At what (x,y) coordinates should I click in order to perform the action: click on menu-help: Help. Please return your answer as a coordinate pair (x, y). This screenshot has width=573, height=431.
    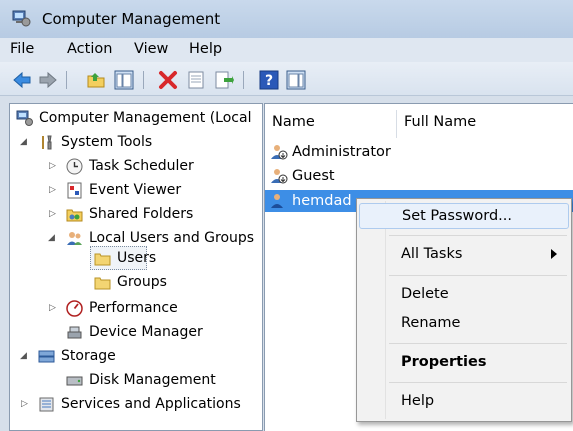
    Looking at the image, I should click on (205, 49).